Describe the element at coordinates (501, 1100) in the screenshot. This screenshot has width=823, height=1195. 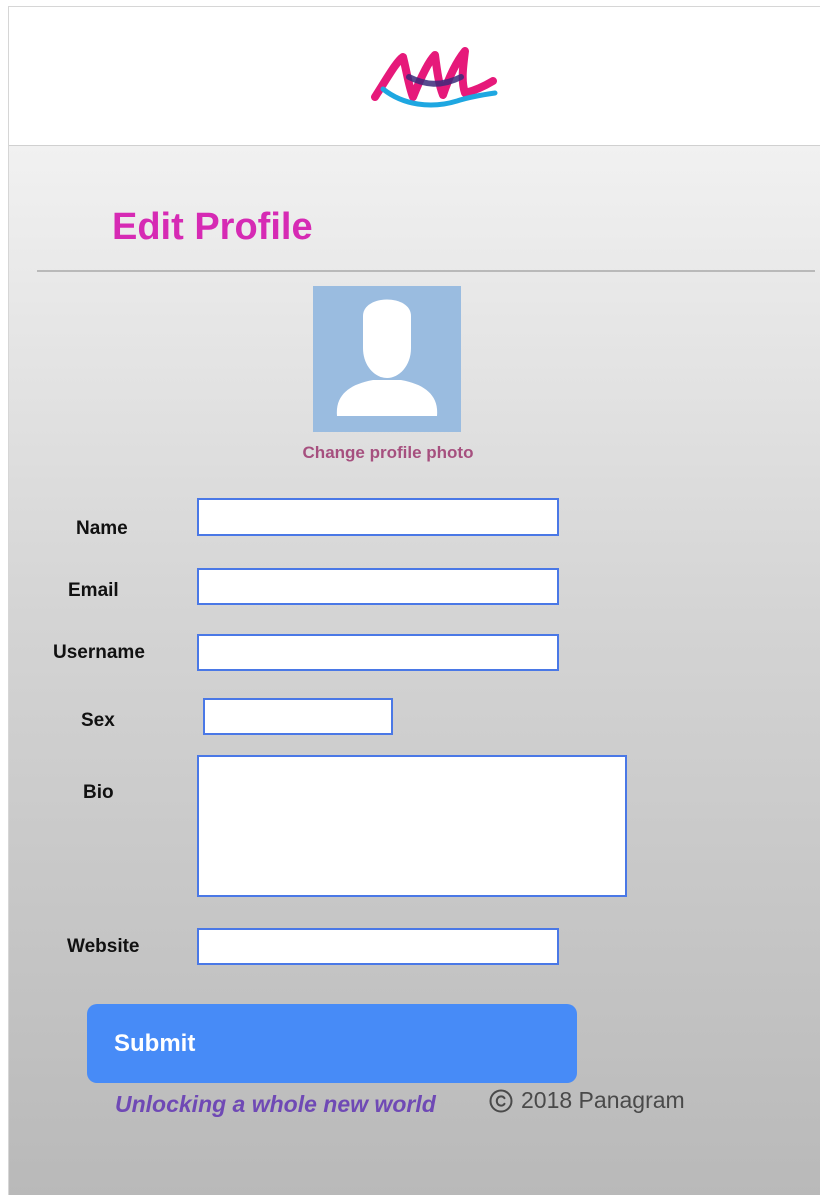
I see `copyright-icon` at that location.